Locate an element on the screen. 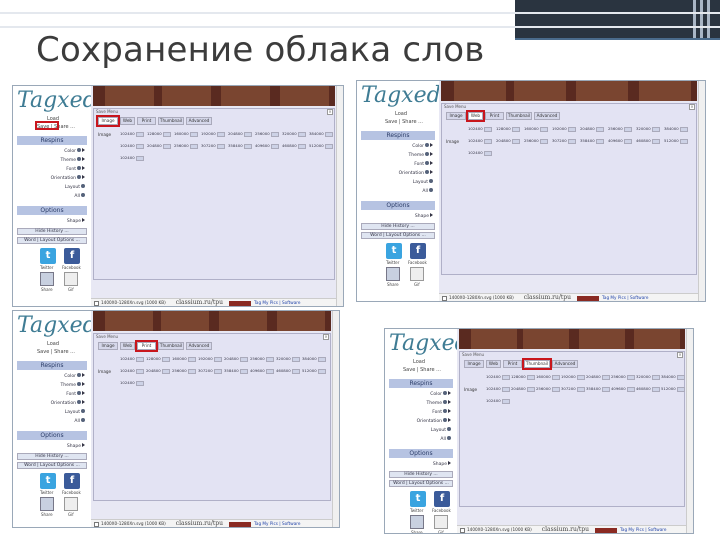 This screenshot has width=720, height=540. sidebar-item-theme: Theme is located at coordinates (52, 160).